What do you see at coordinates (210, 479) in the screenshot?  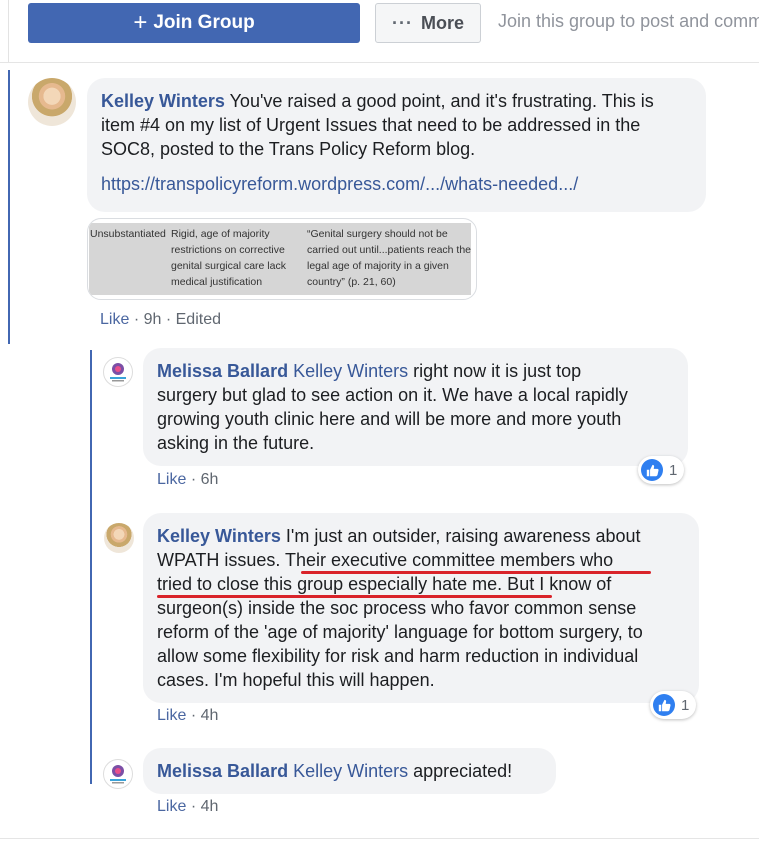 I see `timestamp: 6h` at bounding box center [210, 479].